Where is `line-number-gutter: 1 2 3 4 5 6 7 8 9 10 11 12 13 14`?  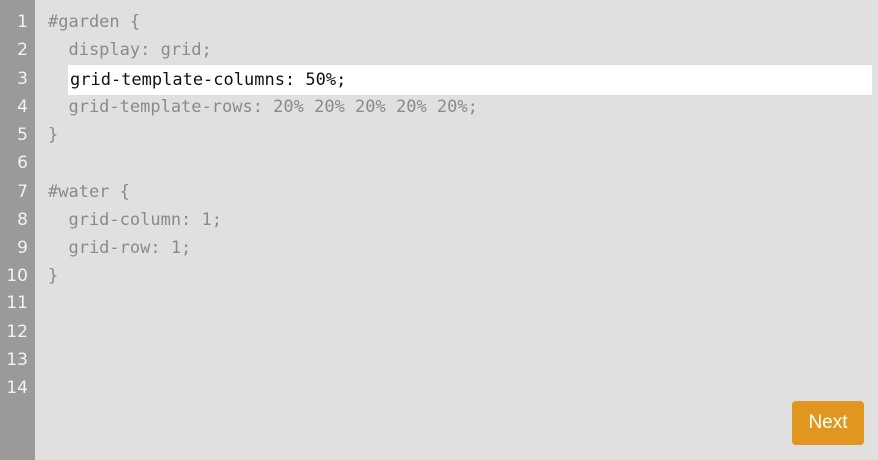
line-number-gutter: 1 2 3 4 5 6 7 8 9 10 11 12 13 14 is located at coordinates (17, 230).